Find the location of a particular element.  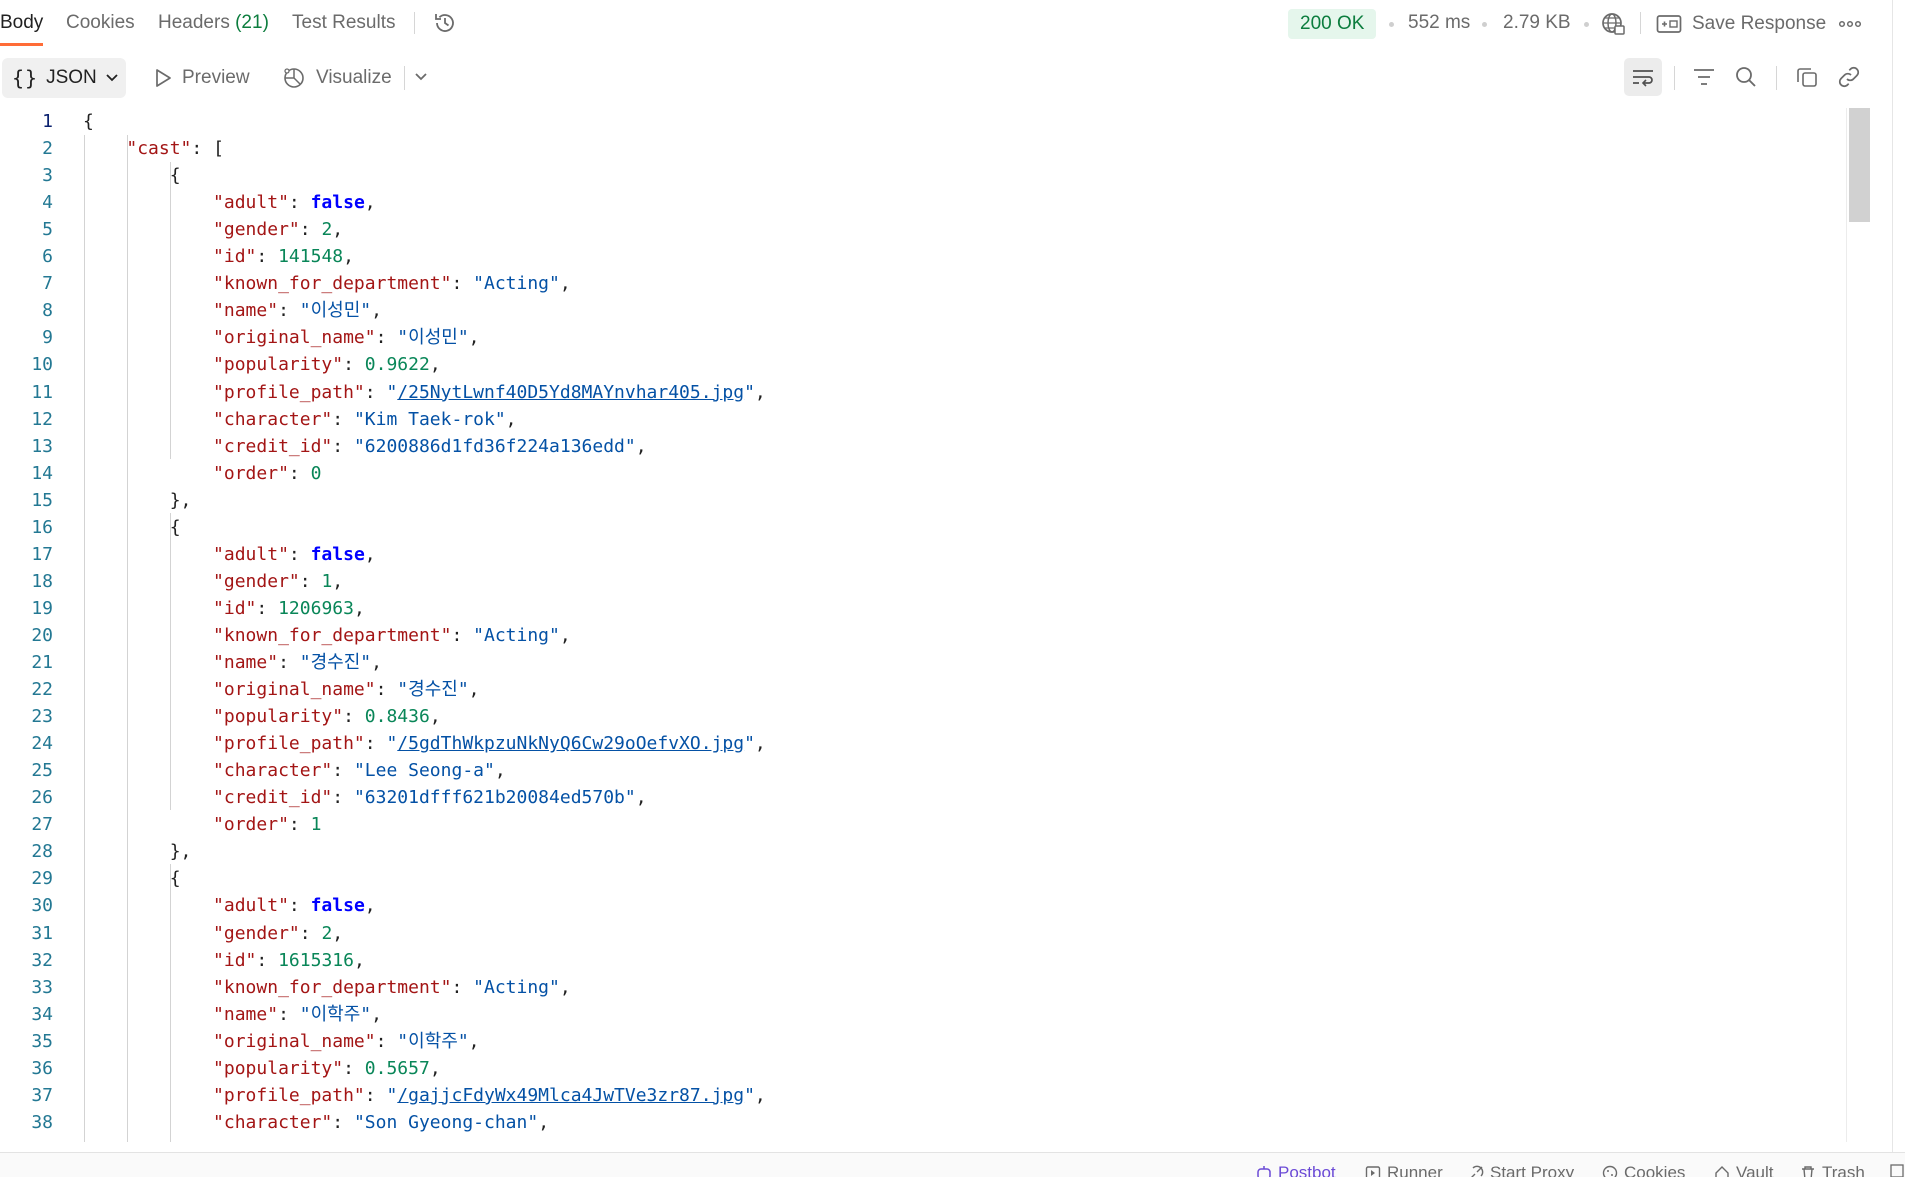

save-response-button: Save Response is located at coordinates (1741, 24).